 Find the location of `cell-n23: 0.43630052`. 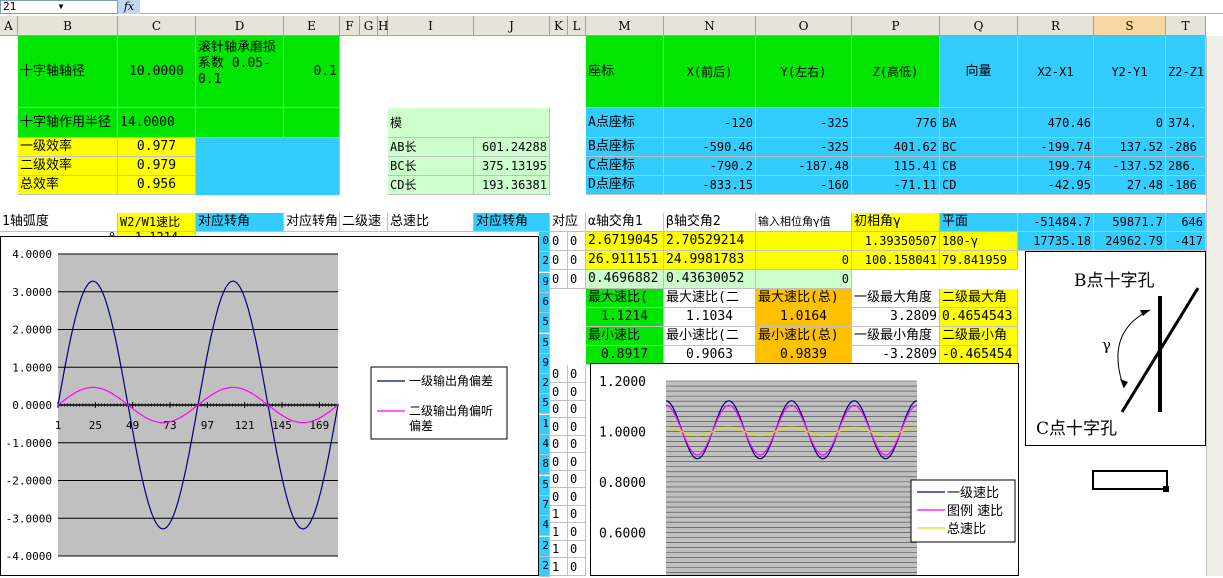

cell-n23: 0.43630052 is located at coordinates (710, 279).